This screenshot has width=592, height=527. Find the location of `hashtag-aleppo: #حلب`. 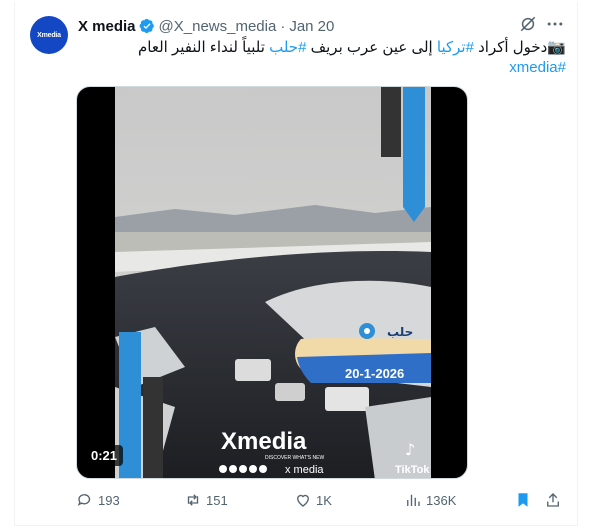

hashtag-aleppo: #حلب is located at coordinates (287, 47).